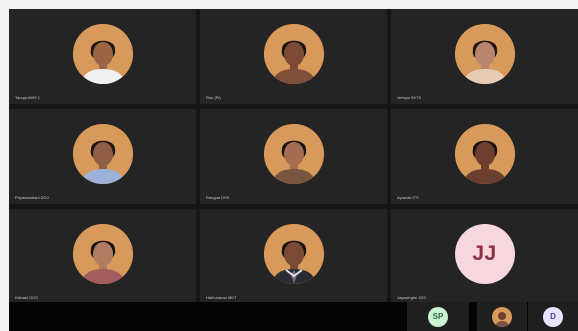 The width and height of the screenshot is (578, 331). Describe the element at coordinates (32, 197) in the screenshot. I see `participant-name: Priyadarshani DOJ` at that location.